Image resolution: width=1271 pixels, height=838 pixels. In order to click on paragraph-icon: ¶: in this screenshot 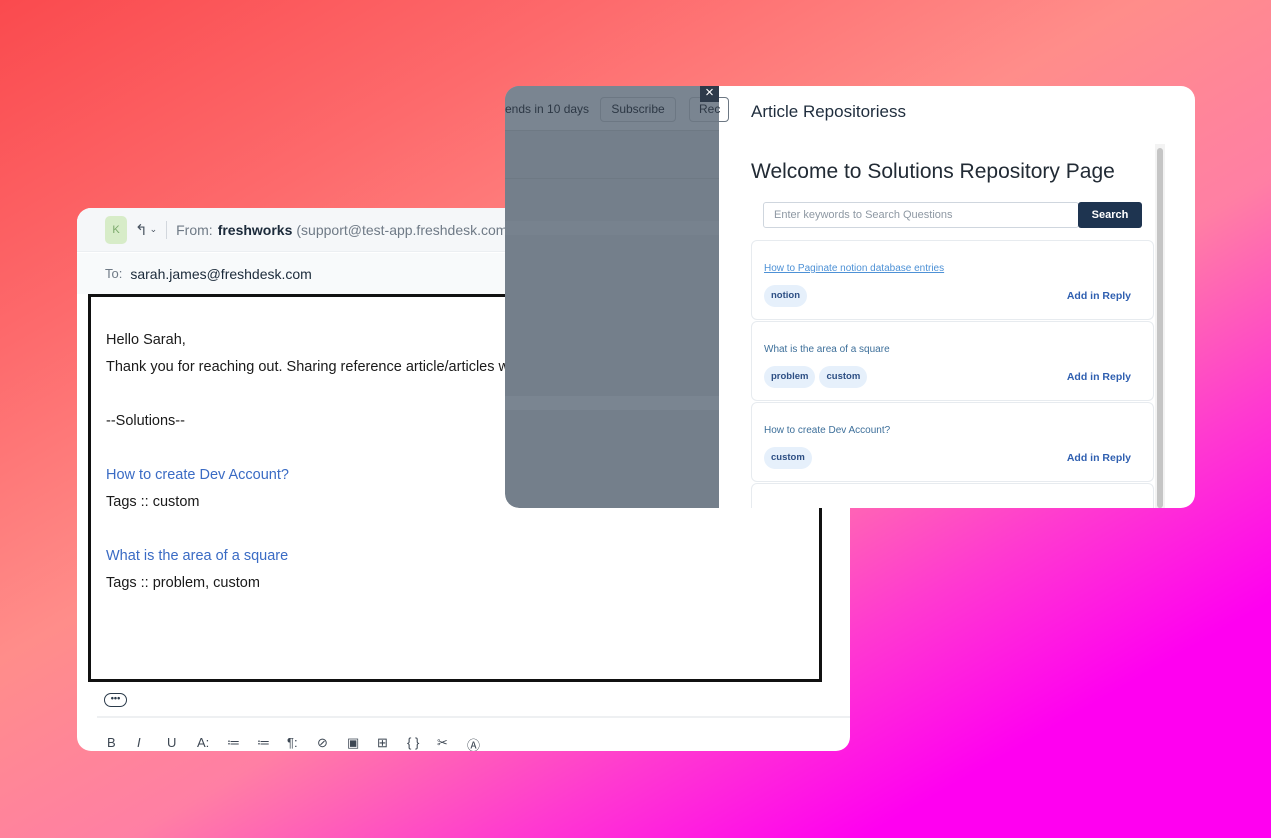, I will do `click(302, 743)`.